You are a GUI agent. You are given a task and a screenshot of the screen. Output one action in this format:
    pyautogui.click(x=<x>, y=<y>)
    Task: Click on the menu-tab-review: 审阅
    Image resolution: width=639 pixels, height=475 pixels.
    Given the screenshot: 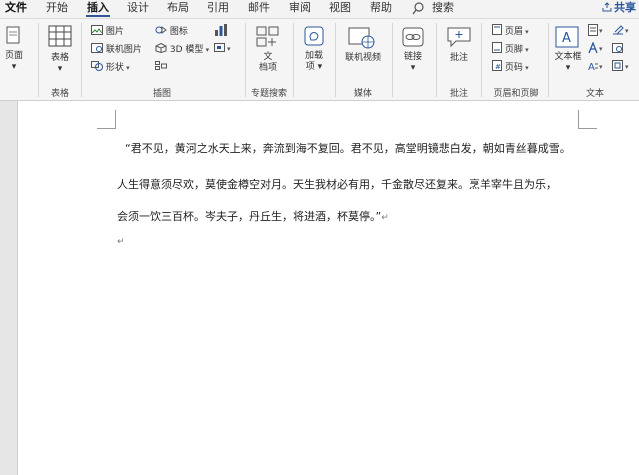 What is the action you would take?
    pyautogui.click(x=300, y=8)
    